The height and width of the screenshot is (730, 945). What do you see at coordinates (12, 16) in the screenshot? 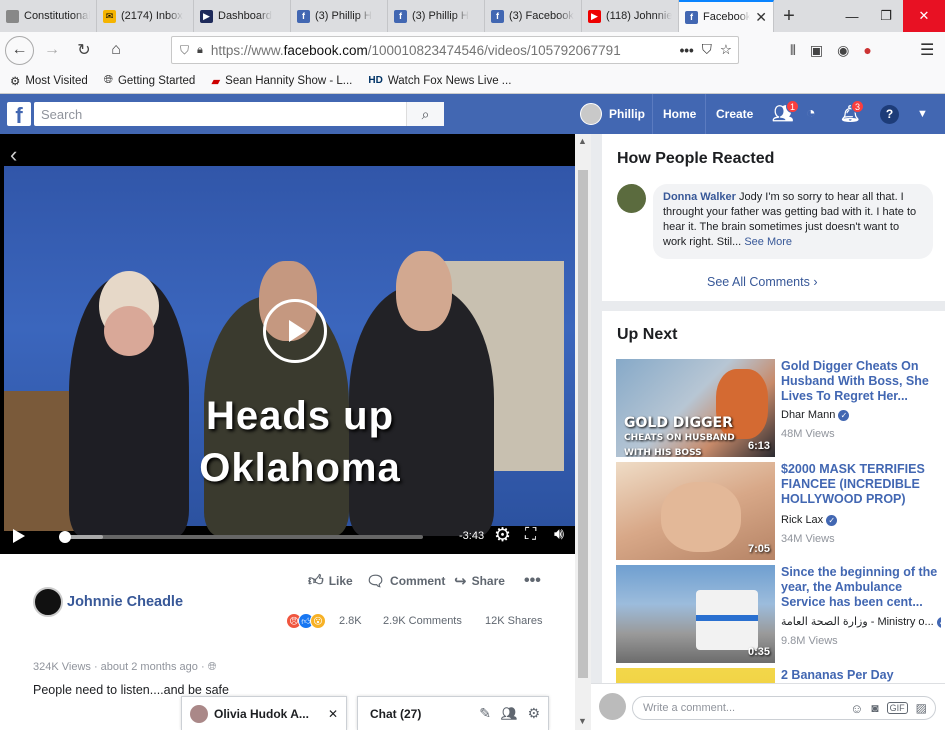
I see `doc-icon` at bounding box center [12, 16].